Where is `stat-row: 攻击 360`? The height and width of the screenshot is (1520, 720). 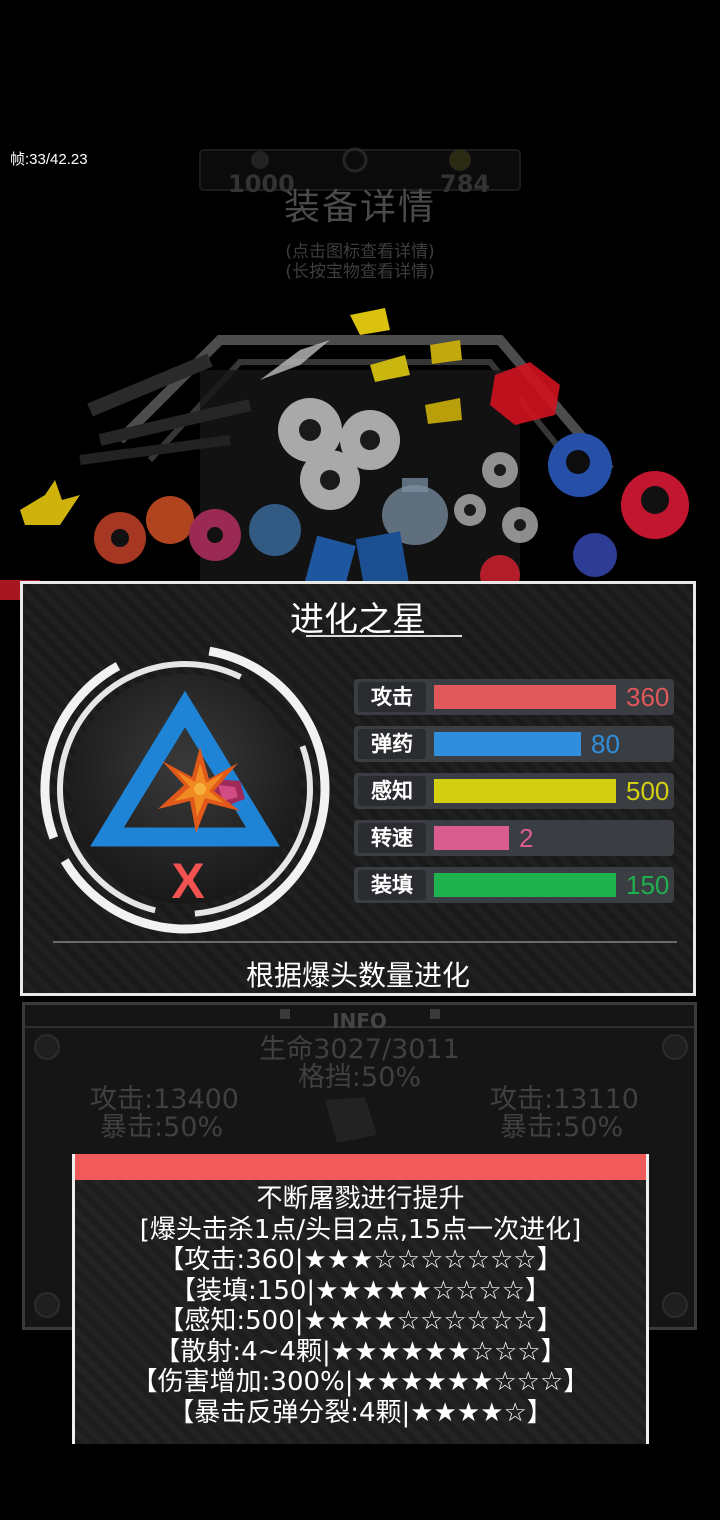 stat-row: 攻击 360 is located at coordinates (514, 697).